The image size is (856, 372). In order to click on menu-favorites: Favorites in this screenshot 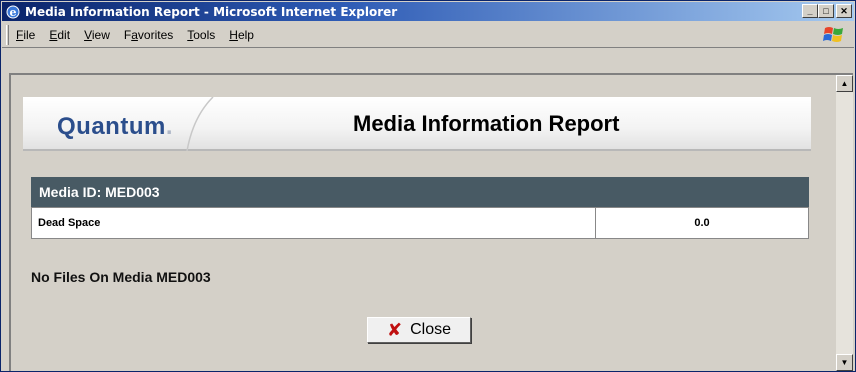, I will do `click(148, 35)`.